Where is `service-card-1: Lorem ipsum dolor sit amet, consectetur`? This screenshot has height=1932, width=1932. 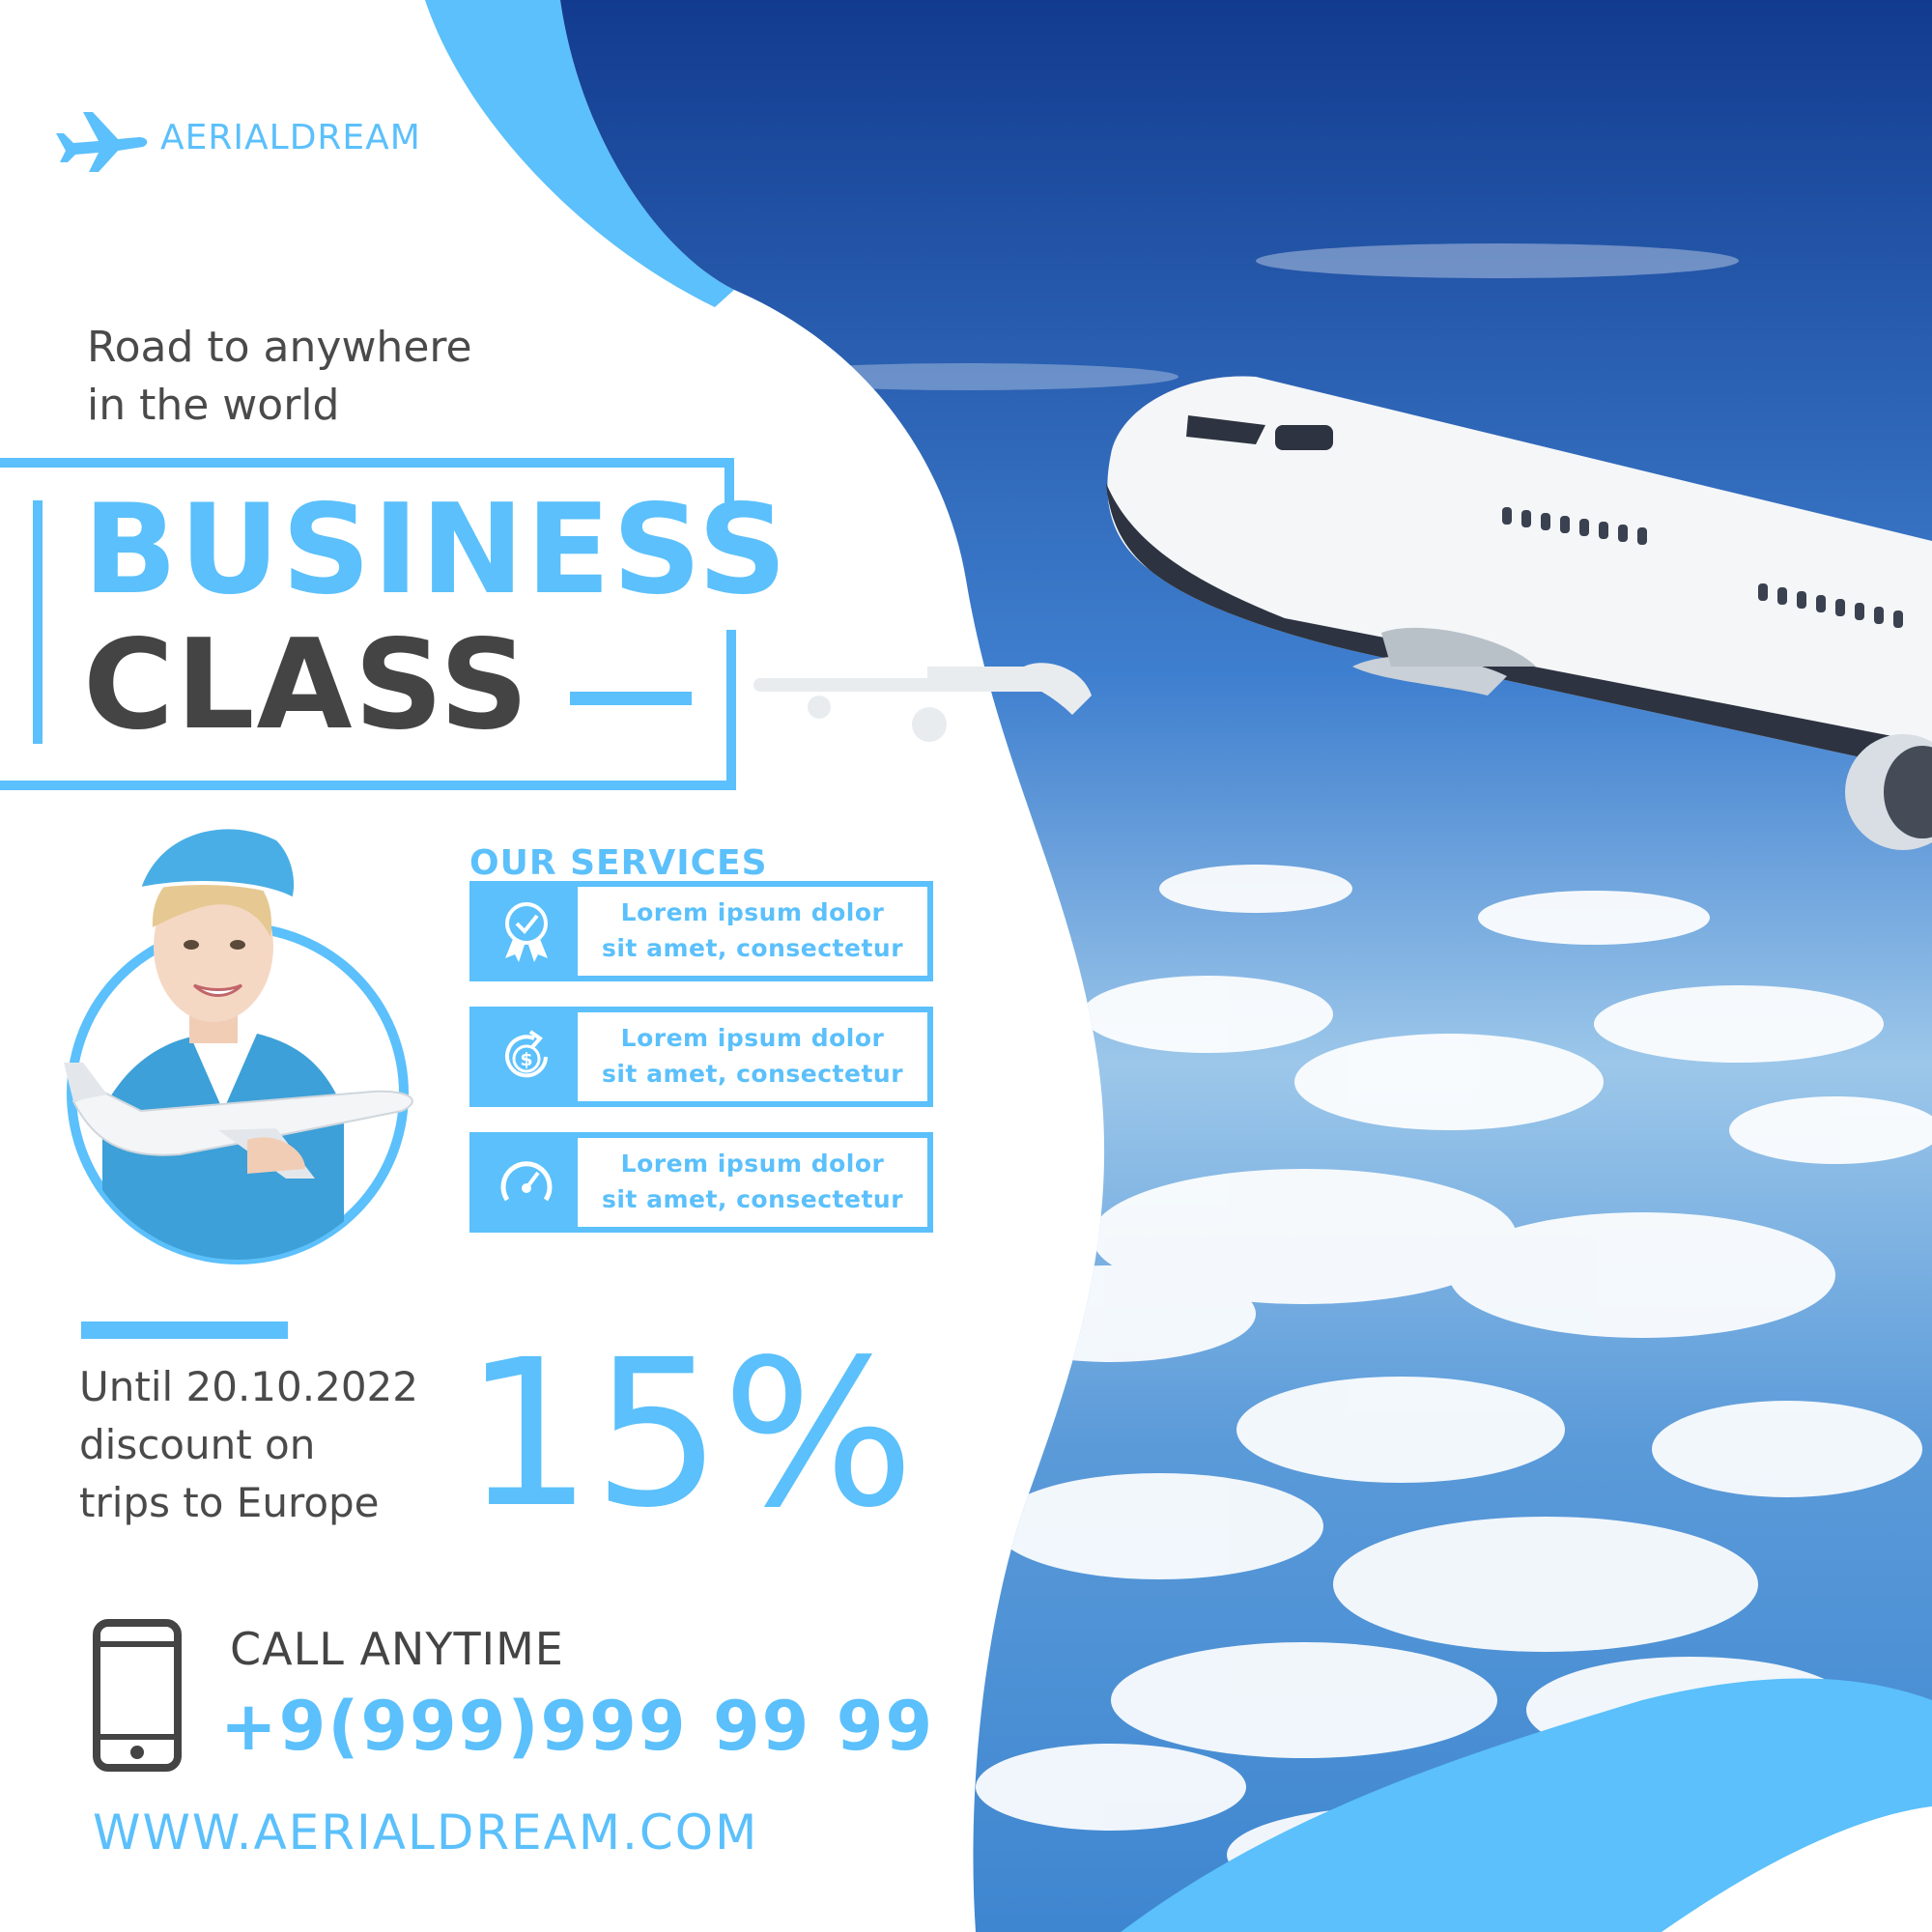 service-card-1: Lorem ipsum dolor sit amet, consectetur is located at coordinates (701, 931).